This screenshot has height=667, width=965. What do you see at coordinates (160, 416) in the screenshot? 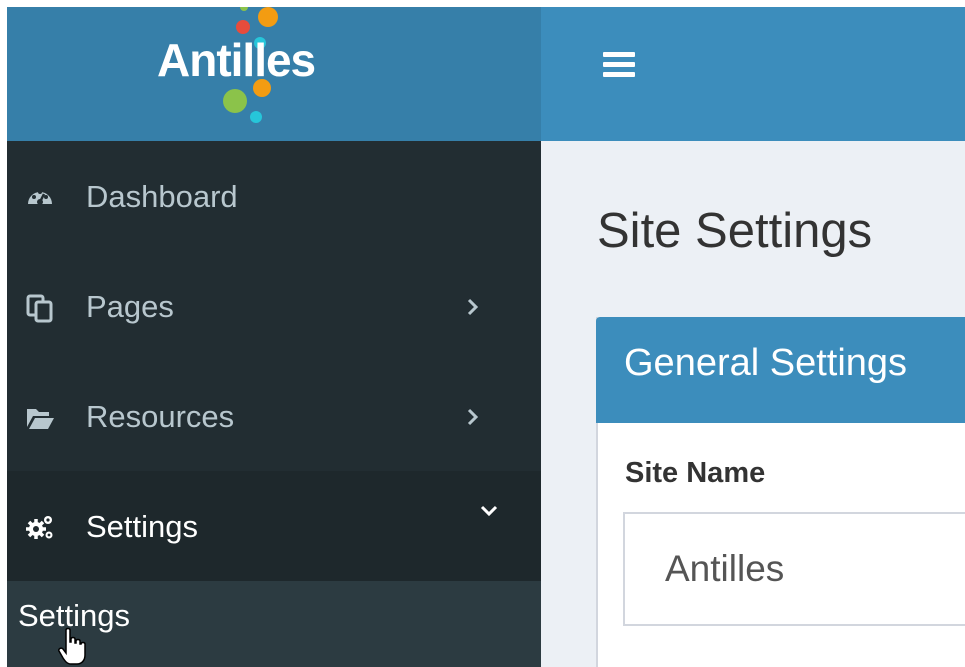
I see `sidebar-item-label: Resources` at bounding box center [160, 416].